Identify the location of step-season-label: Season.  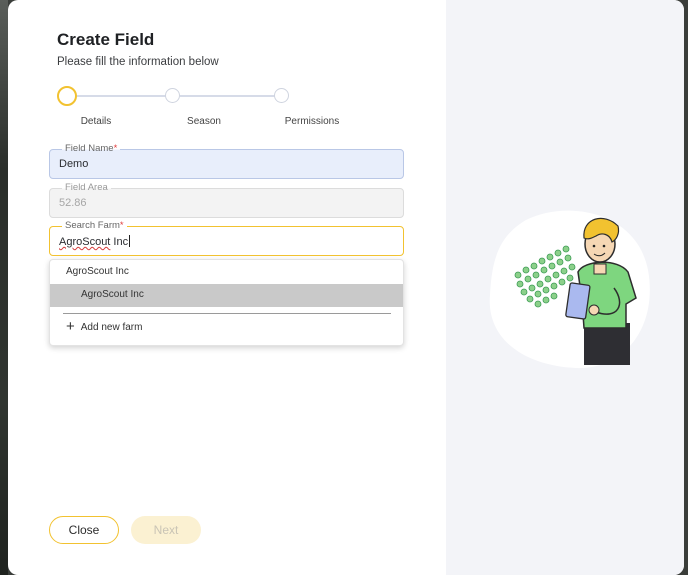
(204, 121).